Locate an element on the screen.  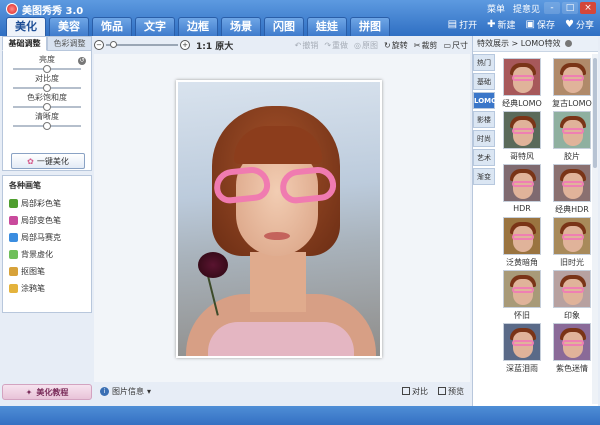
menu-link: 菜单 is located at coordinates (496, 8).